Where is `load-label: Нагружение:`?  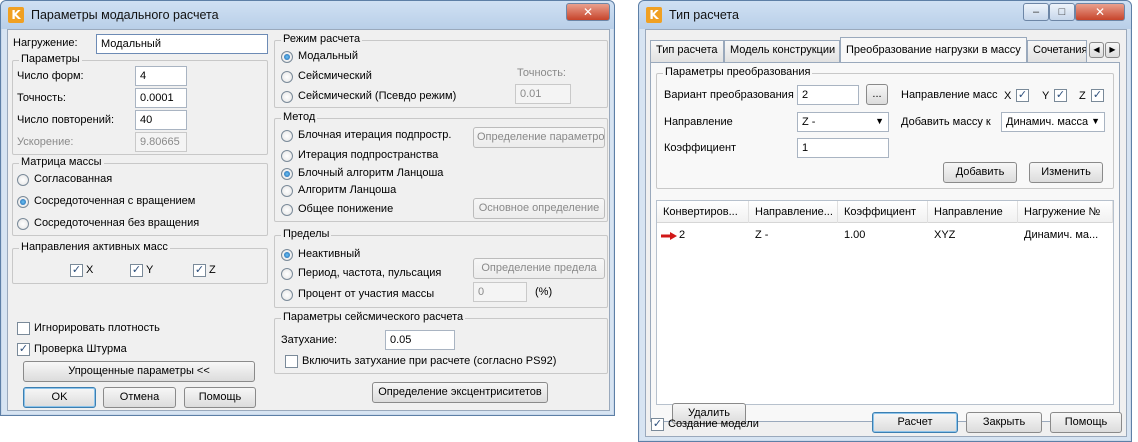 load-label: Нагружение: is located at coordinates (45, 43).